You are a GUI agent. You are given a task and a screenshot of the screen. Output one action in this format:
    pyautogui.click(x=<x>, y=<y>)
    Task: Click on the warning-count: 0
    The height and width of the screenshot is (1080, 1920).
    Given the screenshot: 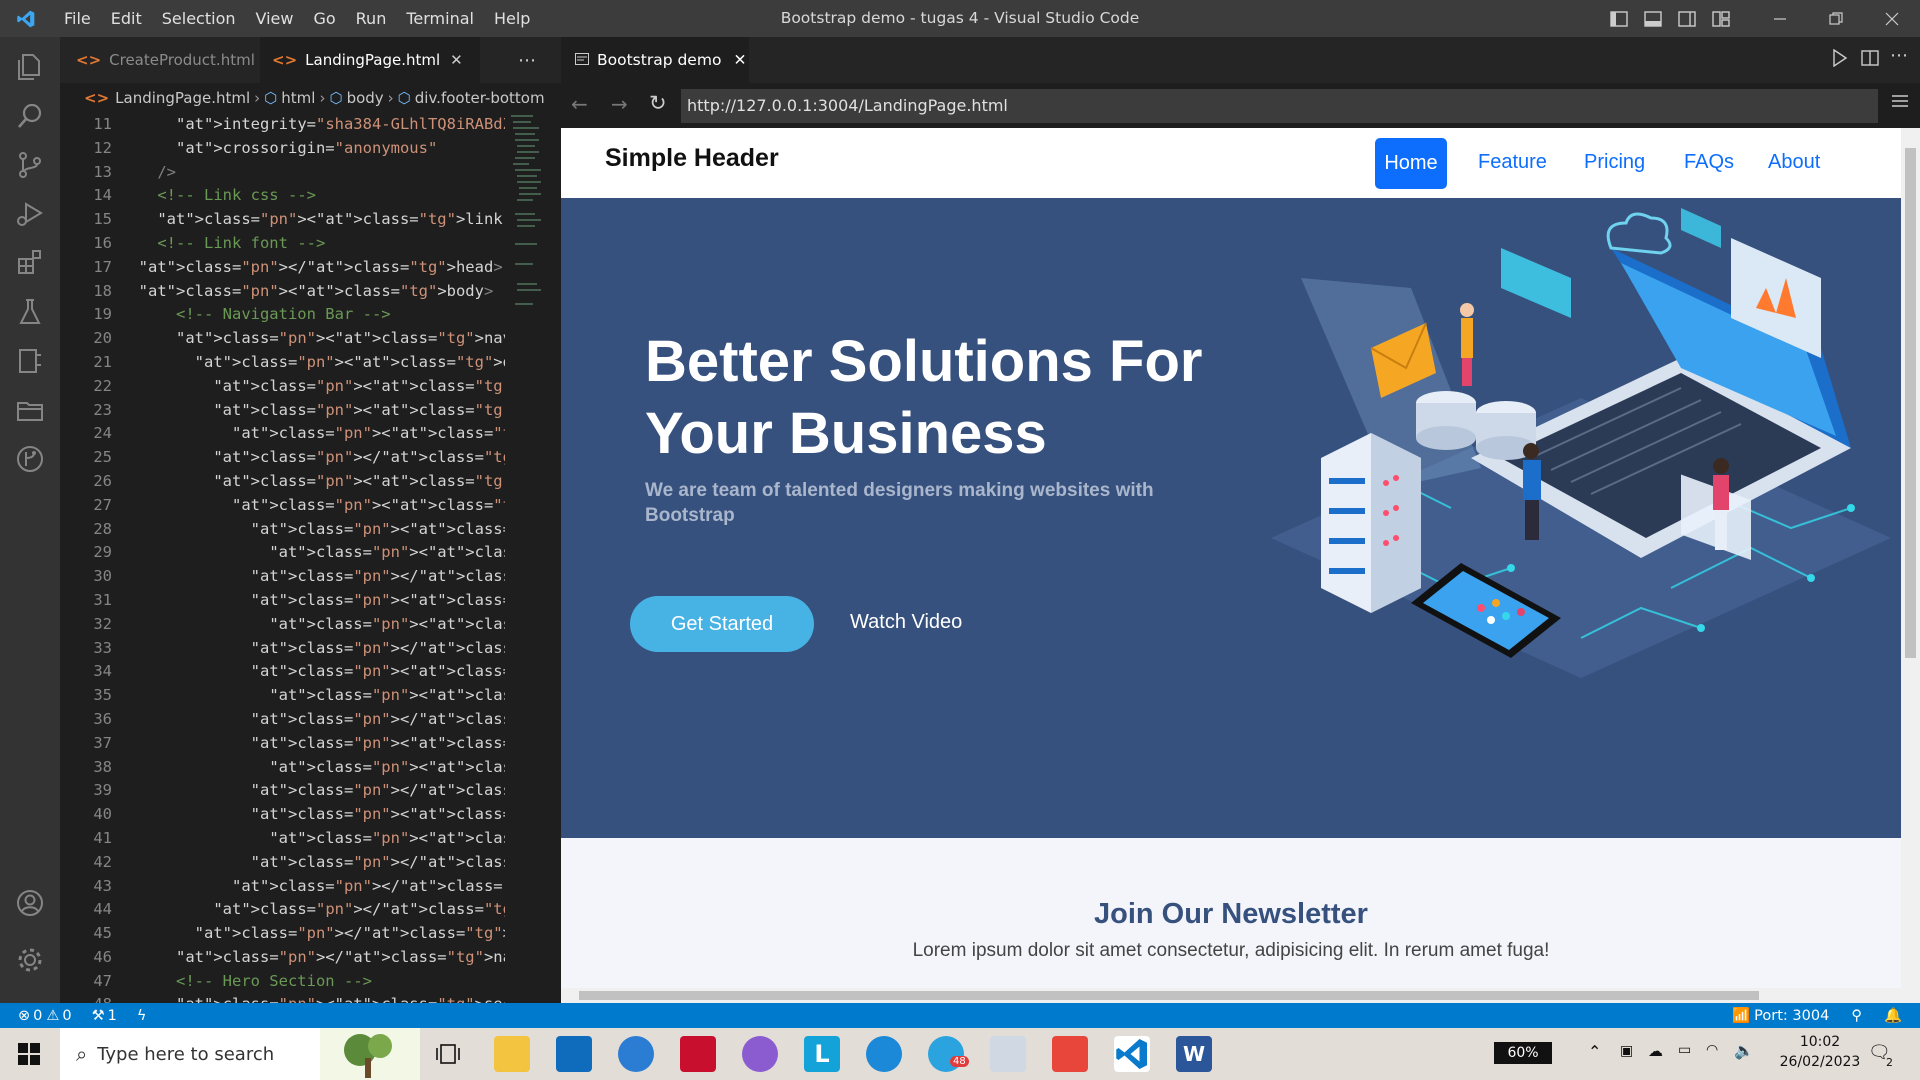 What is the action you would take?
    pyautogui.click(x=66, y=1016)
    